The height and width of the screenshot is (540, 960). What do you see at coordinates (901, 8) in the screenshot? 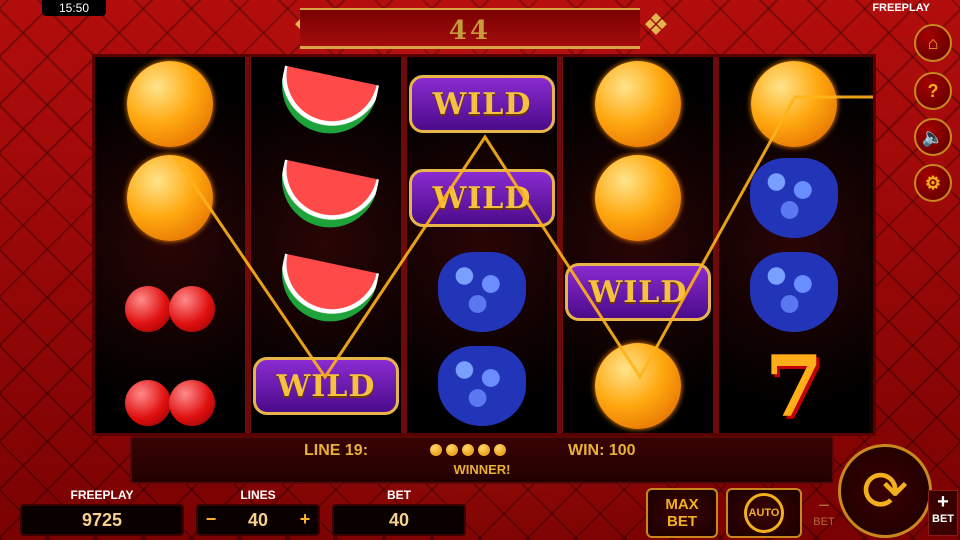
I see `mode-label: FREEPLAY` at bounding box center [901, 8].